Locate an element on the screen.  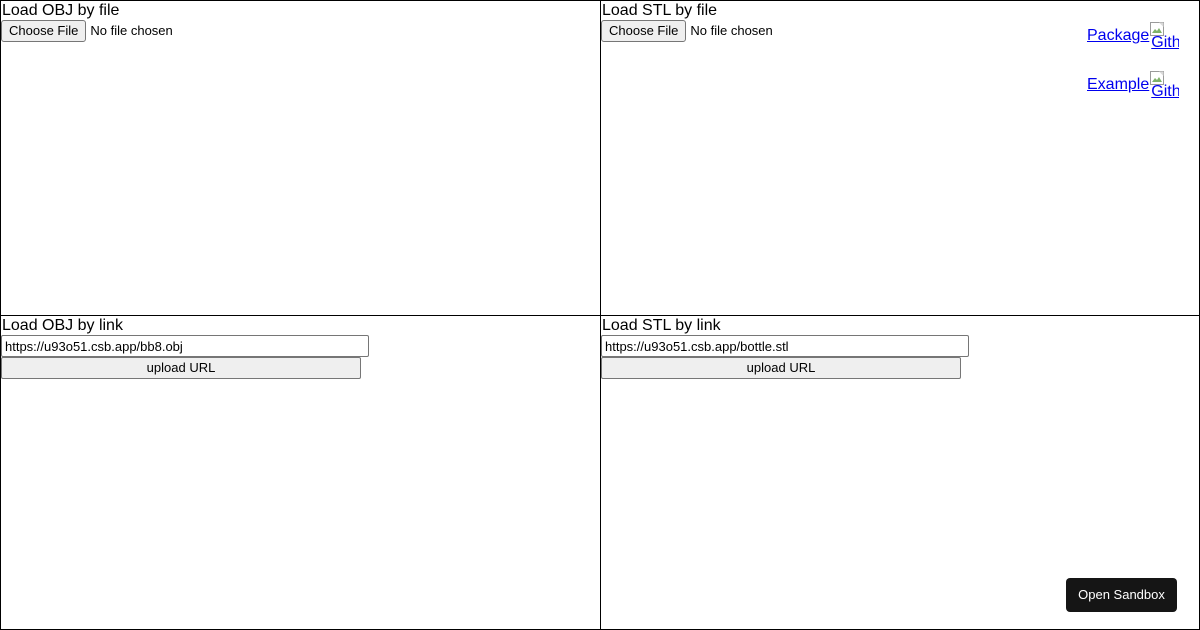
panel-title: Load STL by file is located at coordinates (660, 10).